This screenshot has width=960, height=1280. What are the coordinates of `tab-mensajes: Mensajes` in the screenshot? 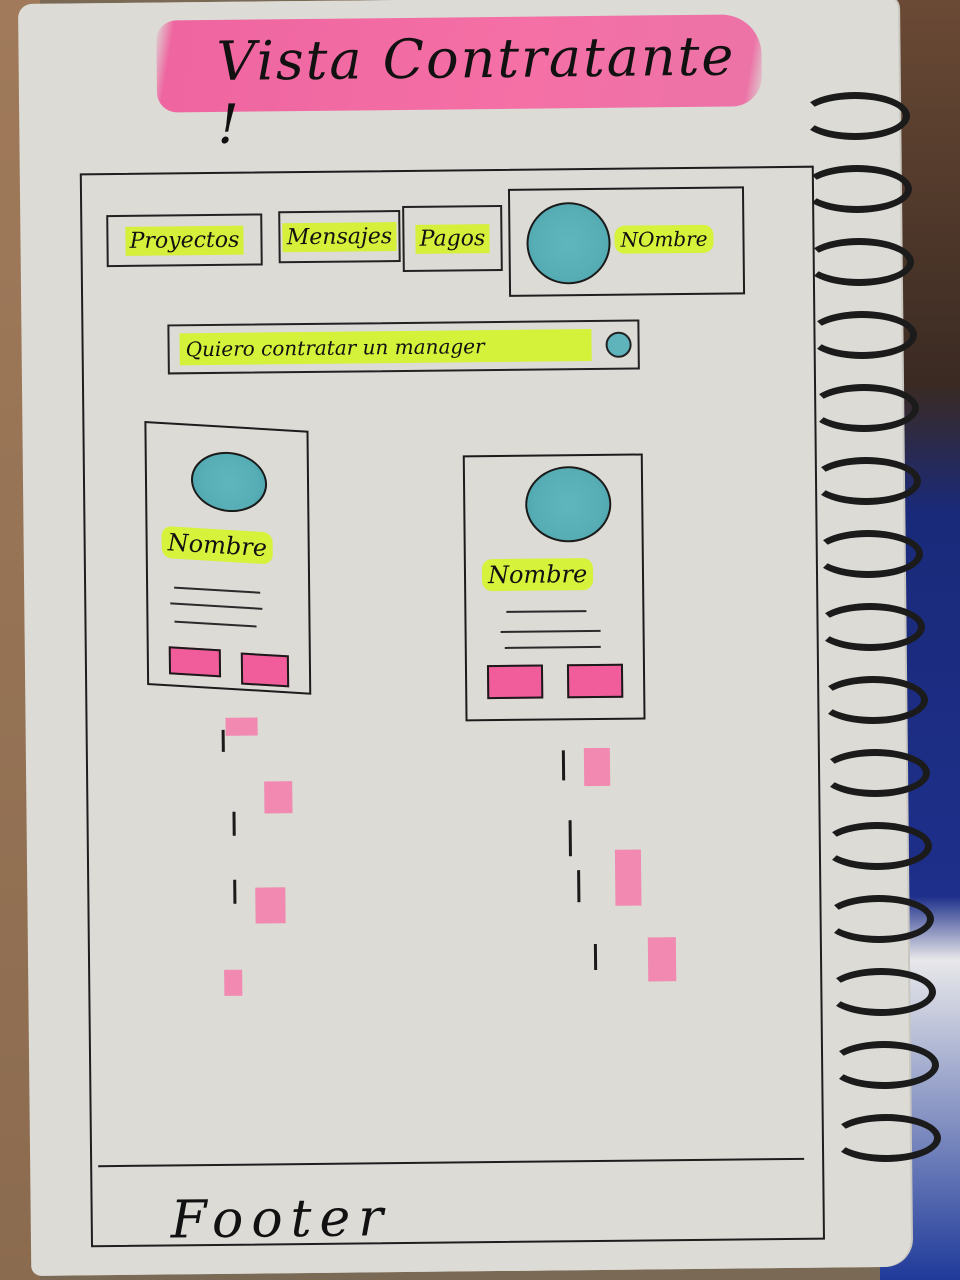 It's located at (339, 237).